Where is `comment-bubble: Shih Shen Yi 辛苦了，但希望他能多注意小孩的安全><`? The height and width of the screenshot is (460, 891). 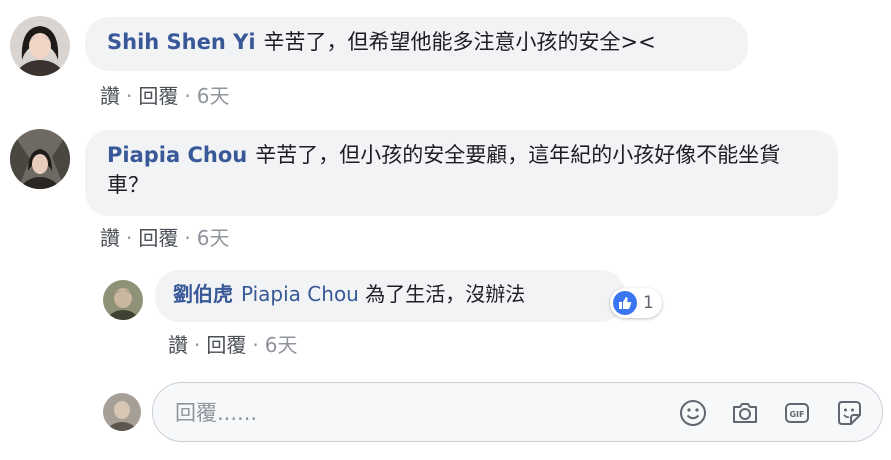 comment-bubble: Shih Shen Yi 辛苦了，但希望他能多注意小孩的安全>< is located at coordinates (416, 44).